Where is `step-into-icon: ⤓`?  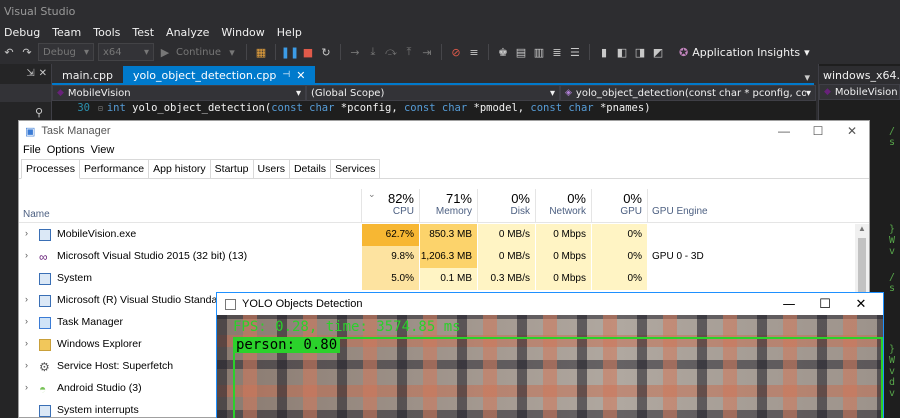 step-into-icon: ⤓ is located at coordinates (373, 52).